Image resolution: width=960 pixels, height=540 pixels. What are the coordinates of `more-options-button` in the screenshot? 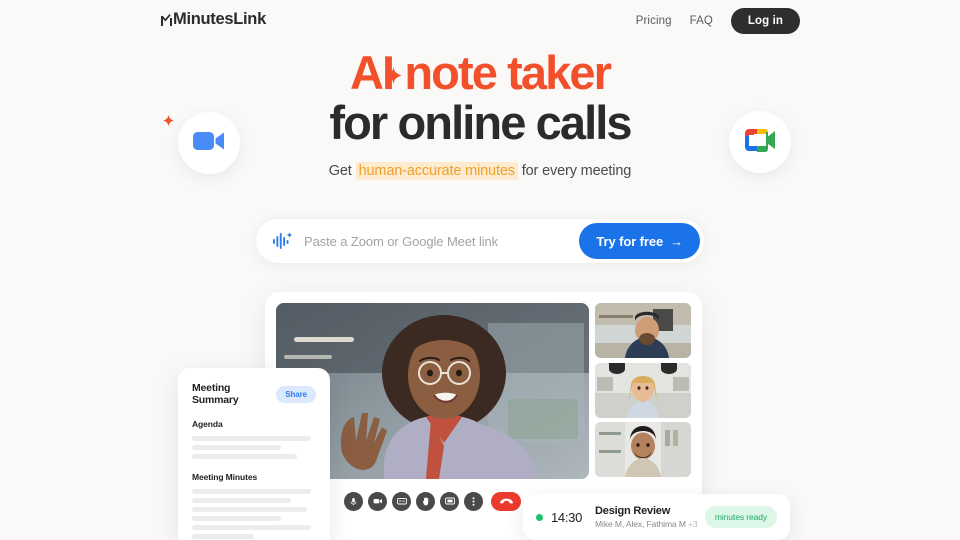 It's located at (473, 501).